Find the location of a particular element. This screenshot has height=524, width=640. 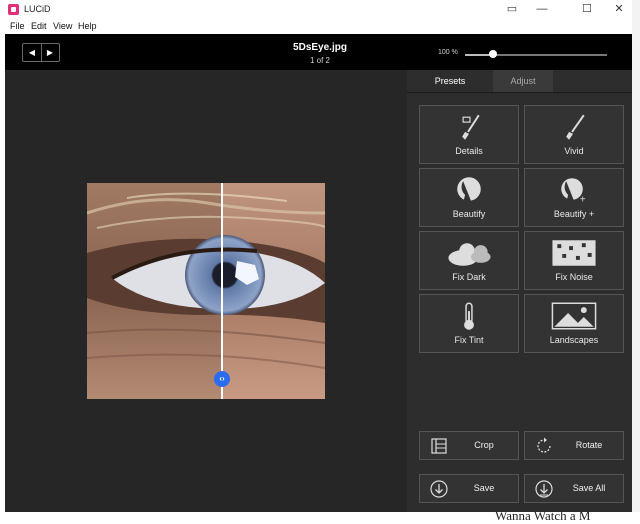

save-label: Save is located at coordinates (484, 488).